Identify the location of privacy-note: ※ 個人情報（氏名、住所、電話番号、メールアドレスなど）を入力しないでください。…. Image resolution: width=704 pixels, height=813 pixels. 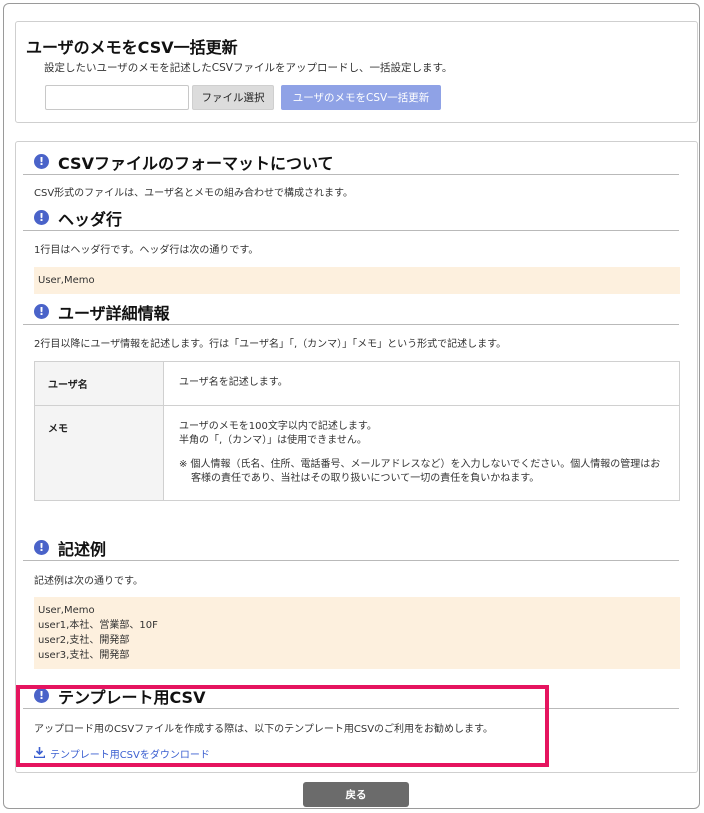
(420, 471).